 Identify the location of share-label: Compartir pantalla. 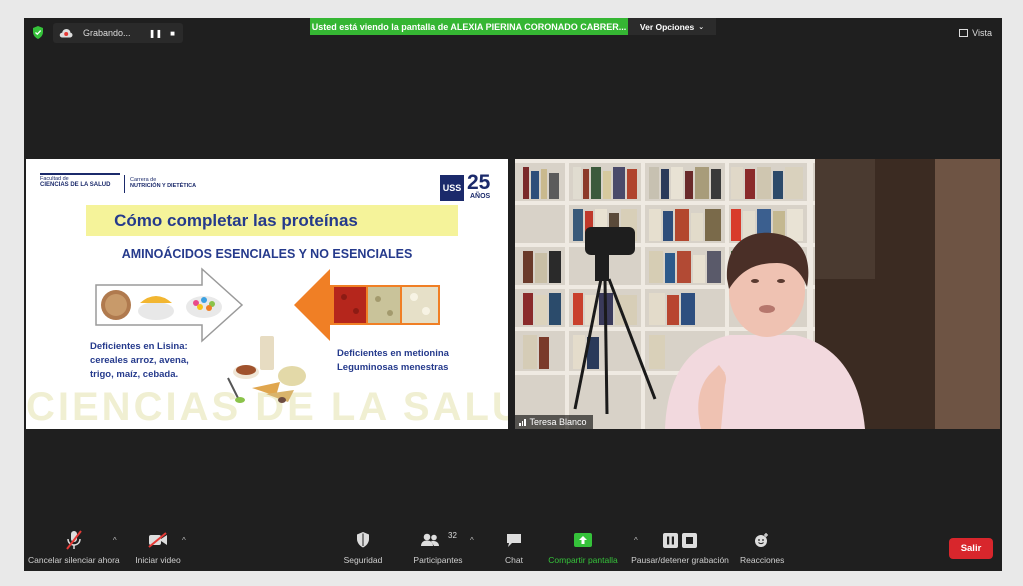
(583, 560).